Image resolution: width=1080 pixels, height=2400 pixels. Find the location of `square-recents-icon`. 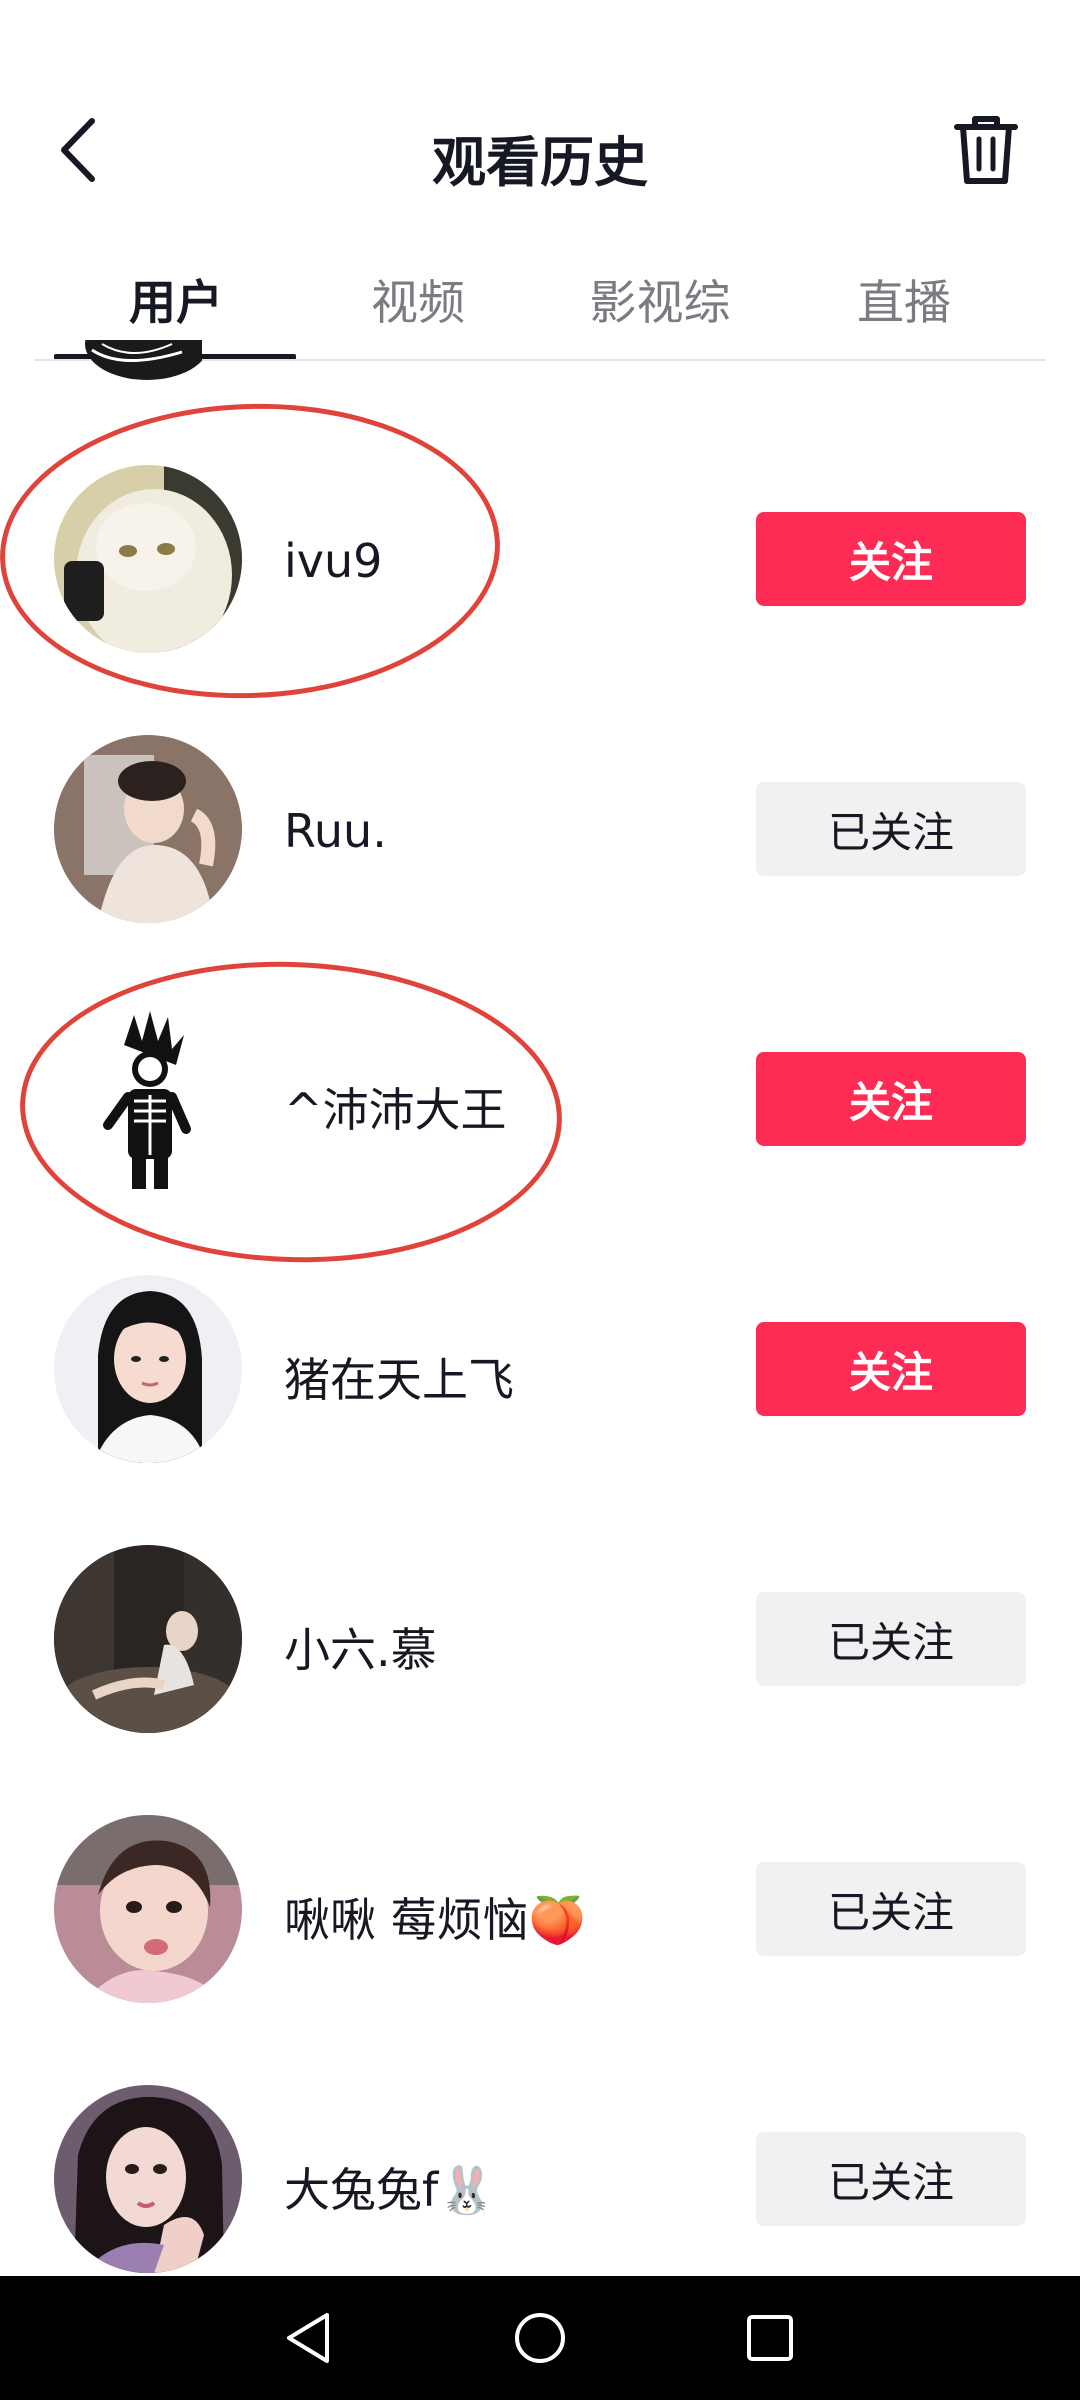

square-recents-icon is located at coordinates (770, 2338).